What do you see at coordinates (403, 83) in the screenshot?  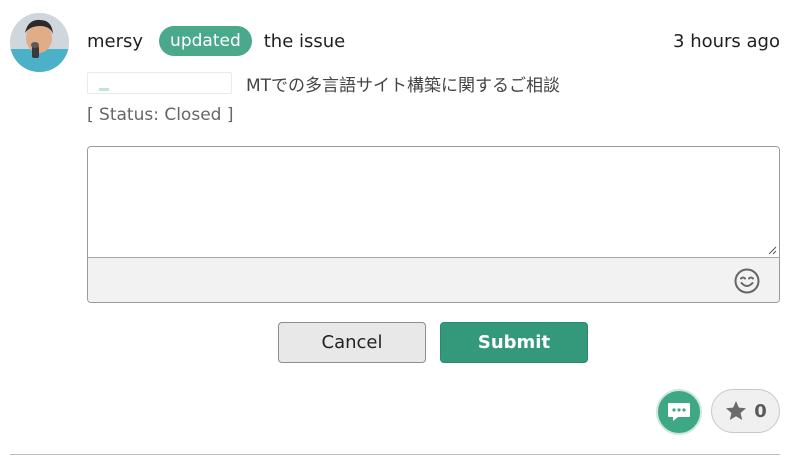 I see `issue-title-link: MTでの多言語サイト構築に関するご相談` at bounding box center [403, 83].